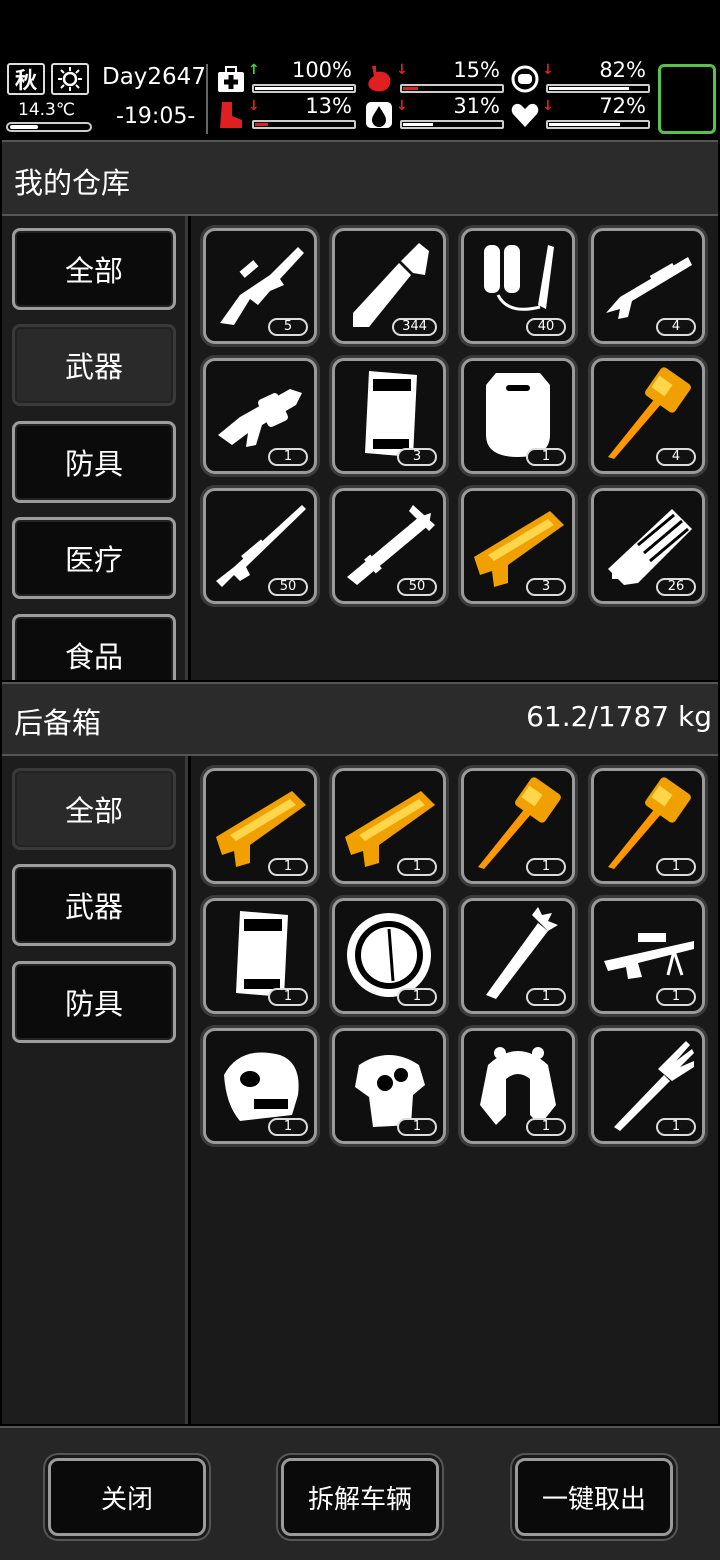 The image size is (720, 1560). I want to click on stomach-icon, so click(379, 79).